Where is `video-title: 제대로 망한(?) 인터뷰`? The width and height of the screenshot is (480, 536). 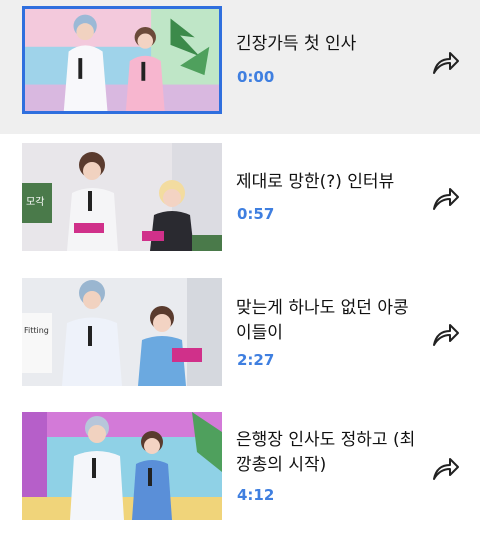 video-title: 제대로 망한(?) 인터뷰 is located at coordinates (326, 182).